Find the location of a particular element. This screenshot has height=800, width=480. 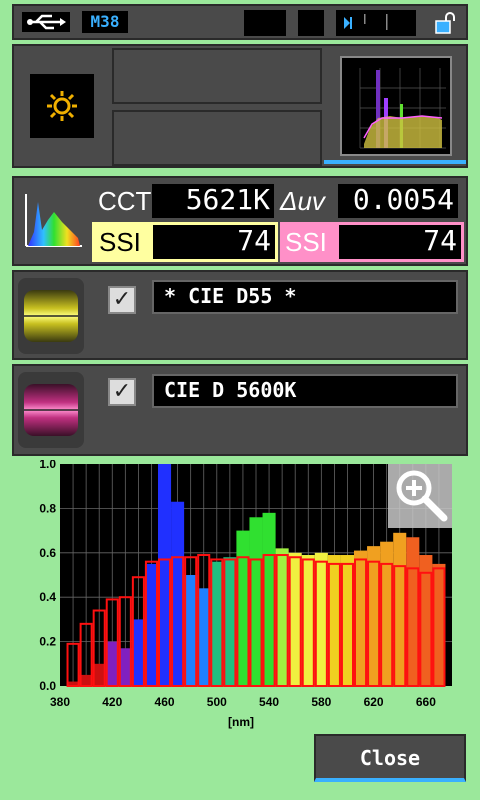

reference-1-checkbox: ✓ is located at coordinates (122, 300).